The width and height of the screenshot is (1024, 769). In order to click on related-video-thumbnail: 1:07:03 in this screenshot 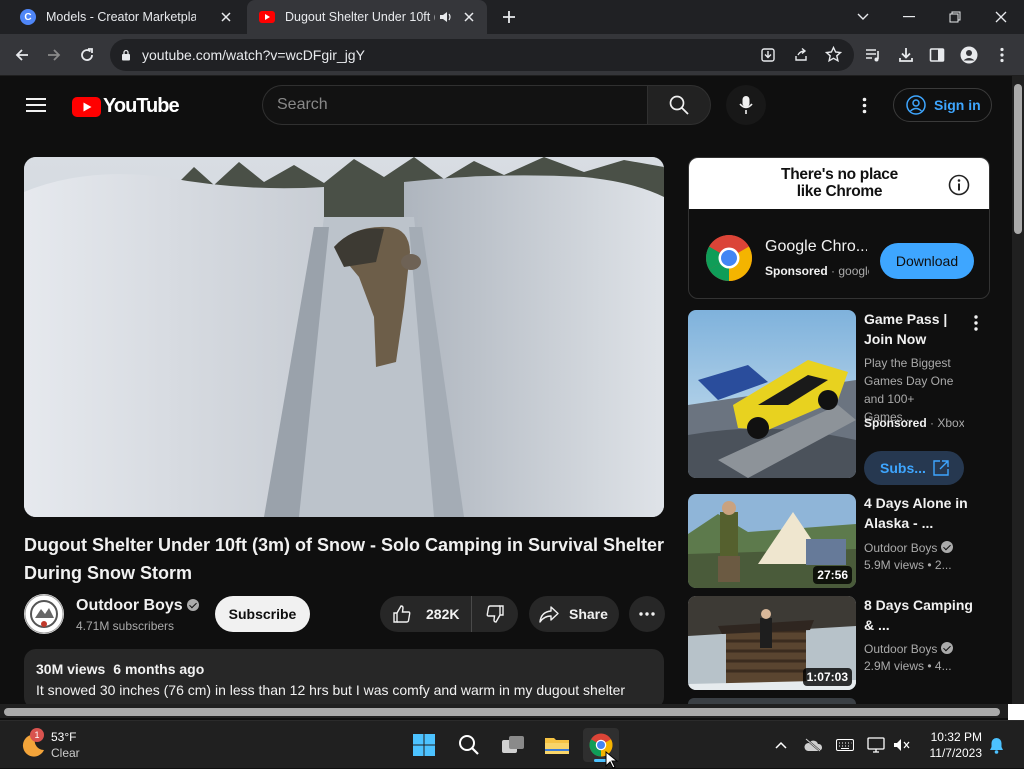, I will do `click(772, 643)`.